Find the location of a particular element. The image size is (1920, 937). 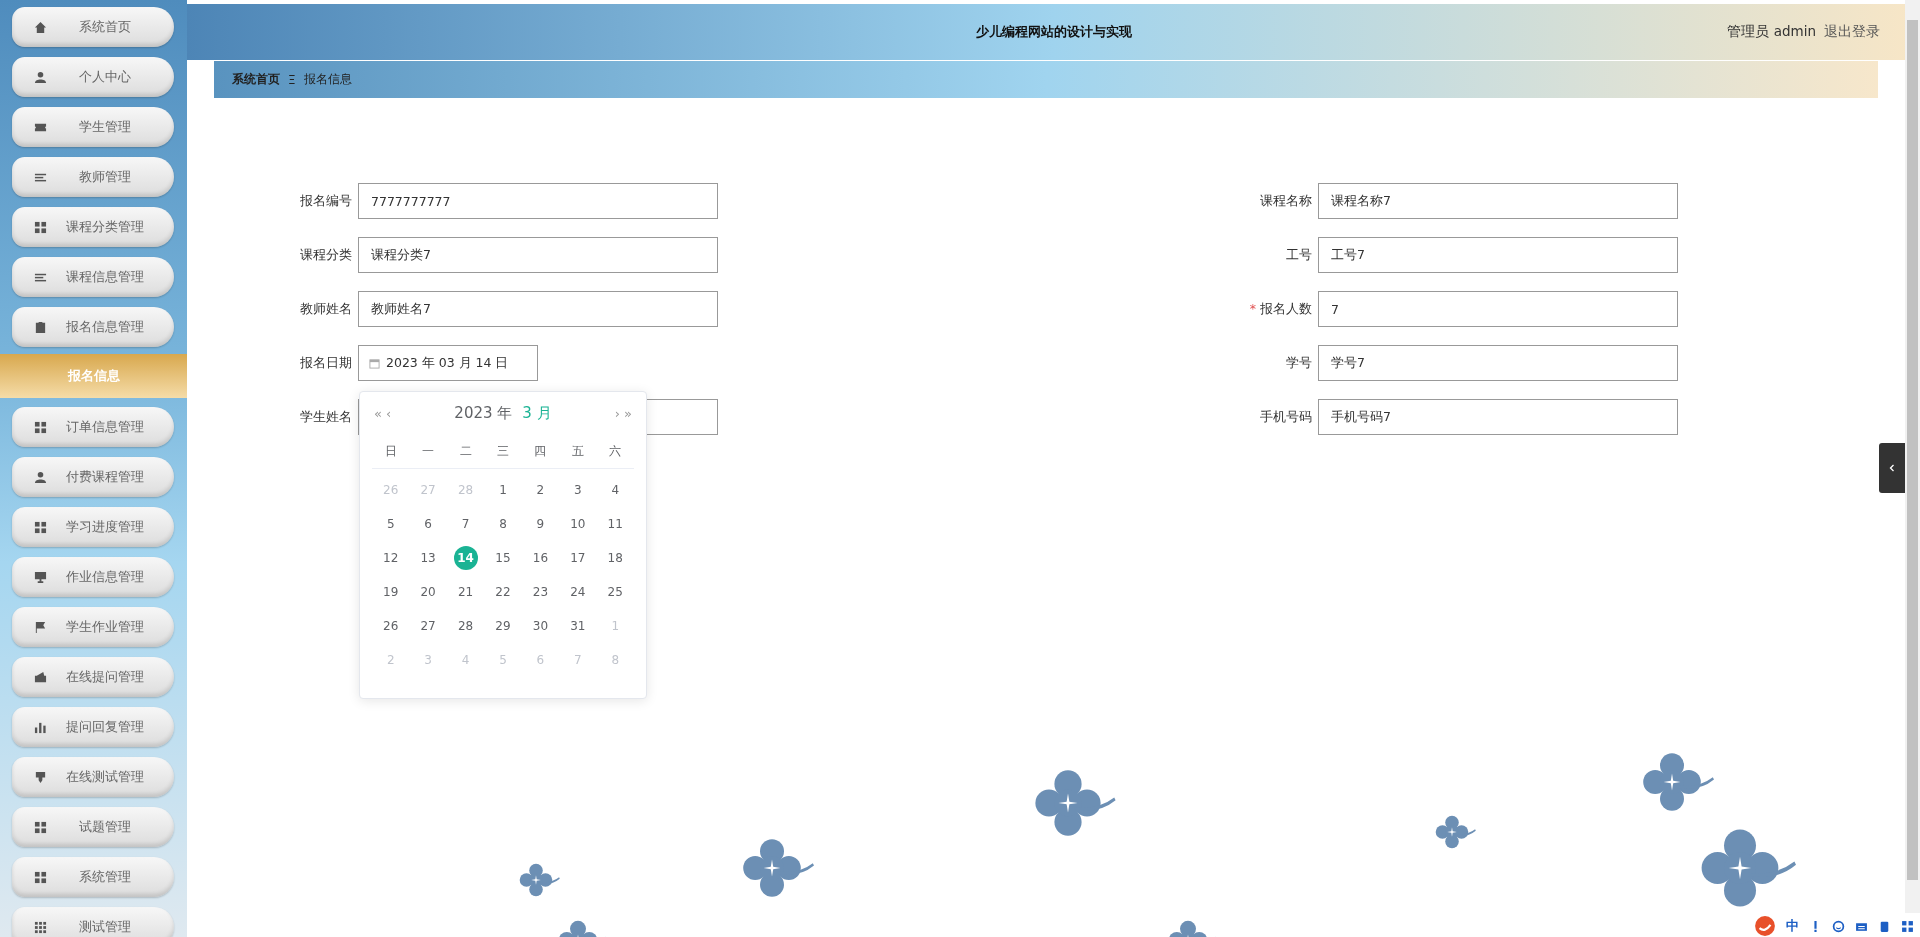

calendar-day: 26 is located at coordinates (390, 626).